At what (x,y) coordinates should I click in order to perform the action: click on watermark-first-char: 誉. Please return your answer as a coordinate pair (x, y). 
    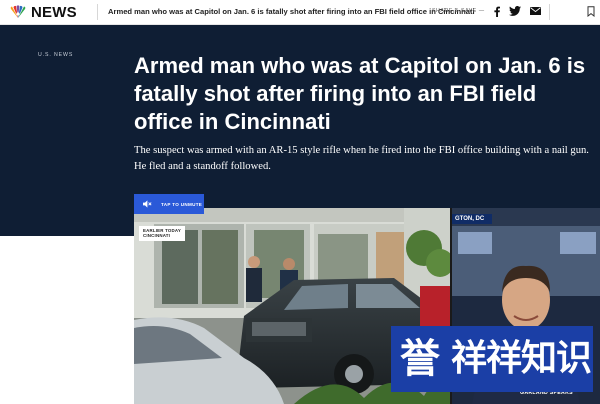
    Looking at the image, I should click on (420, 359).